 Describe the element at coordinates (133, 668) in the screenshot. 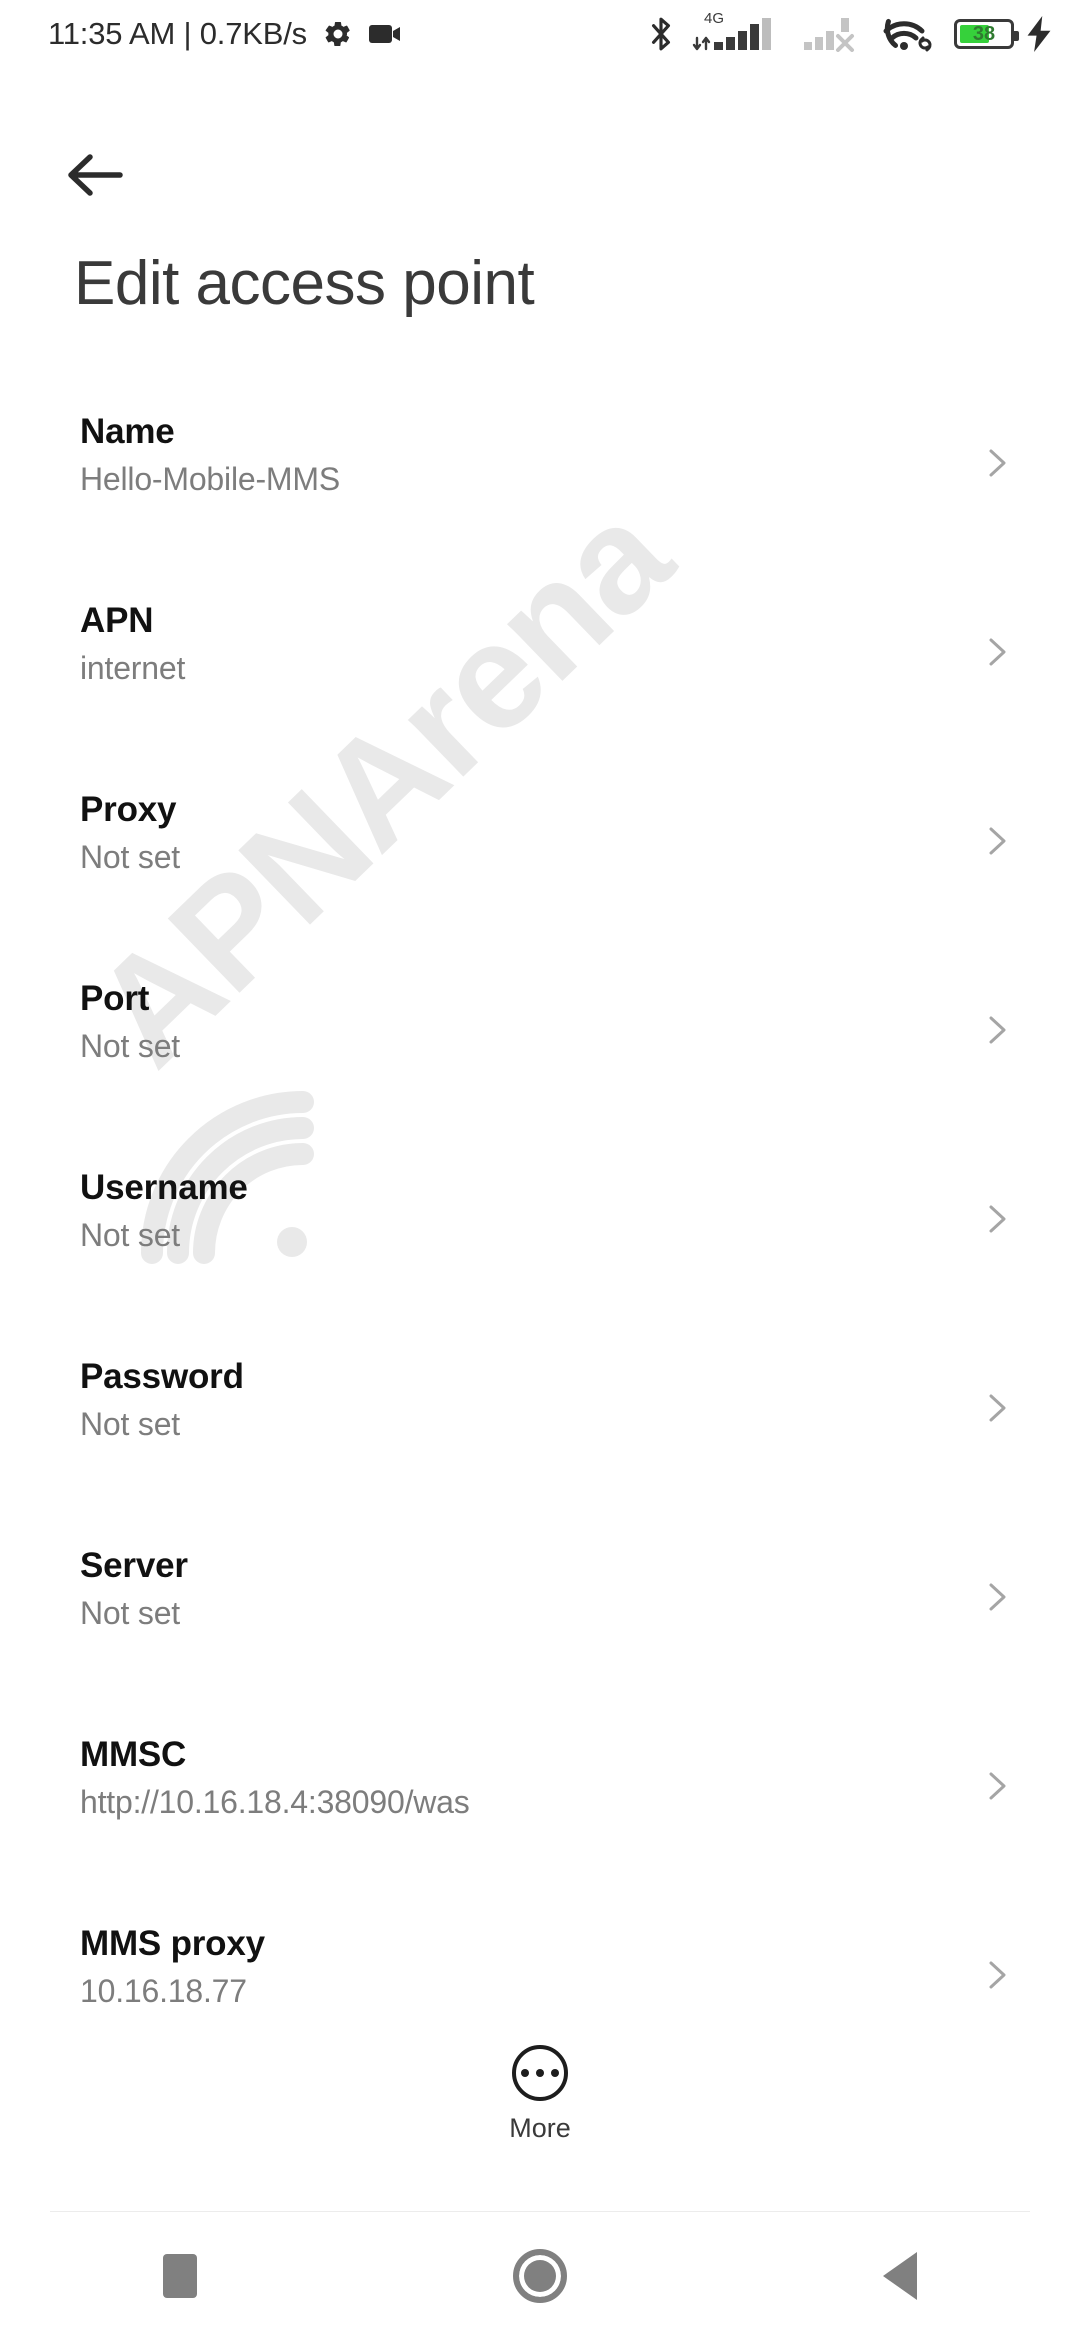

I see `row-value: internet` at that location.